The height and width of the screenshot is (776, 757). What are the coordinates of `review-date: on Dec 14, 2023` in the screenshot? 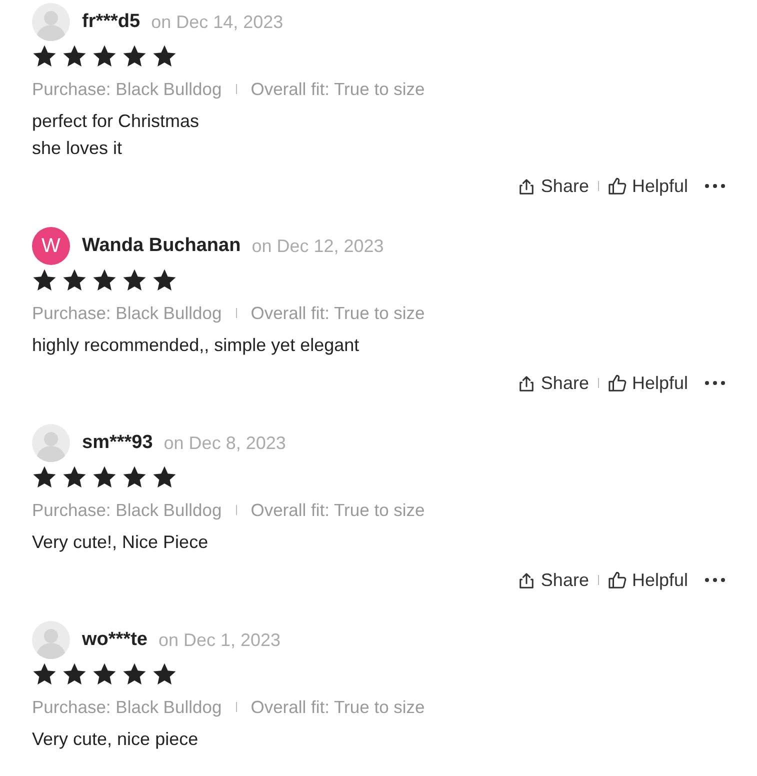 It's located at (217, 22).